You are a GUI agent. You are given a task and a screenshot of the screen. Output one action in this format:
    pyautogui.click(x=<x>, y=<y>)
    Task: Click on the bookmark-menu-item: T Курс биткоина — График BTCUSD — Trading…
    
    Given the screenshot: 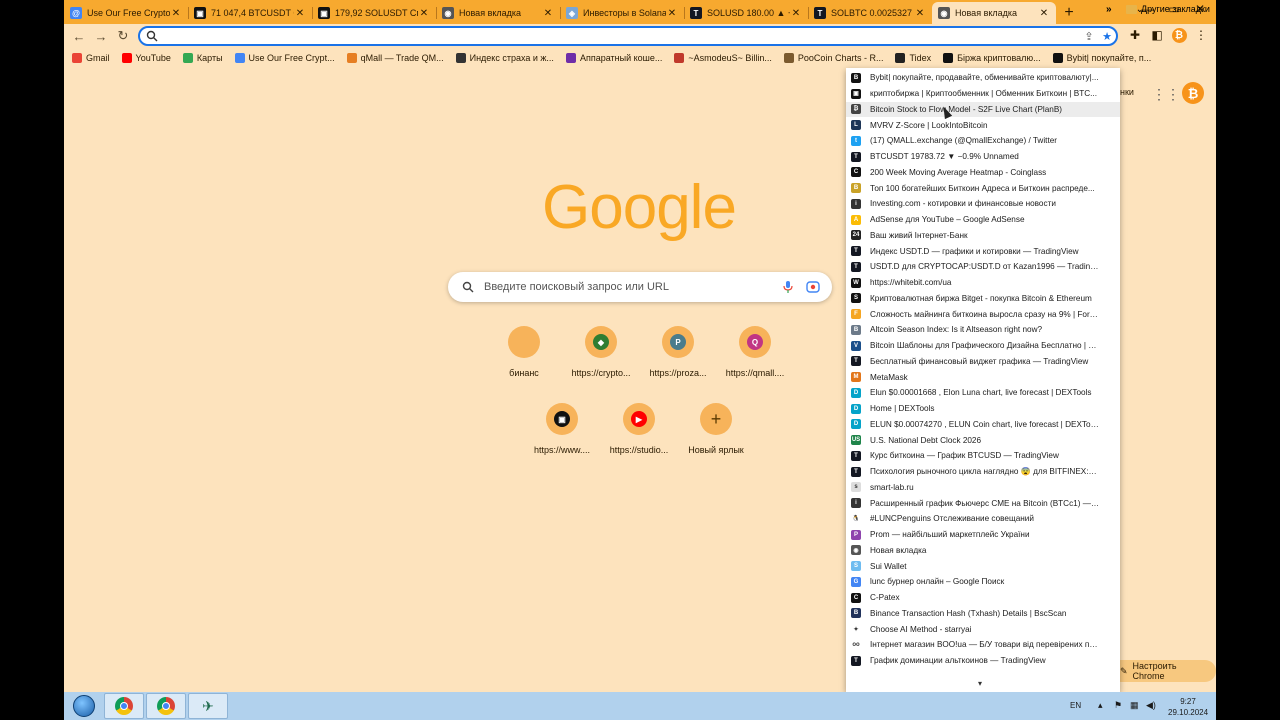 What is the action you would take?
    pyautogui.click(x=983, y=456)
    